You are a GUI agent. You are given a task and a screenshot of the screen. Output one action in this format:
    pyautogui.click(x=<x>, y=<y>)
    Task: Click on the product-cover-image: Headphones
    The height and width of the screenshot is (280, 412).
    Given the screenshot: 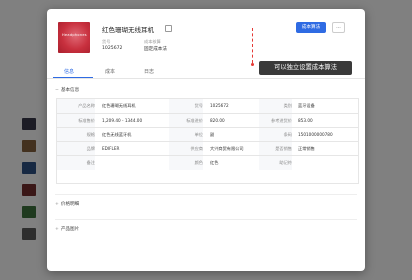 What is the action you would take?
    pyautogui.click(x=74, y=37)
    